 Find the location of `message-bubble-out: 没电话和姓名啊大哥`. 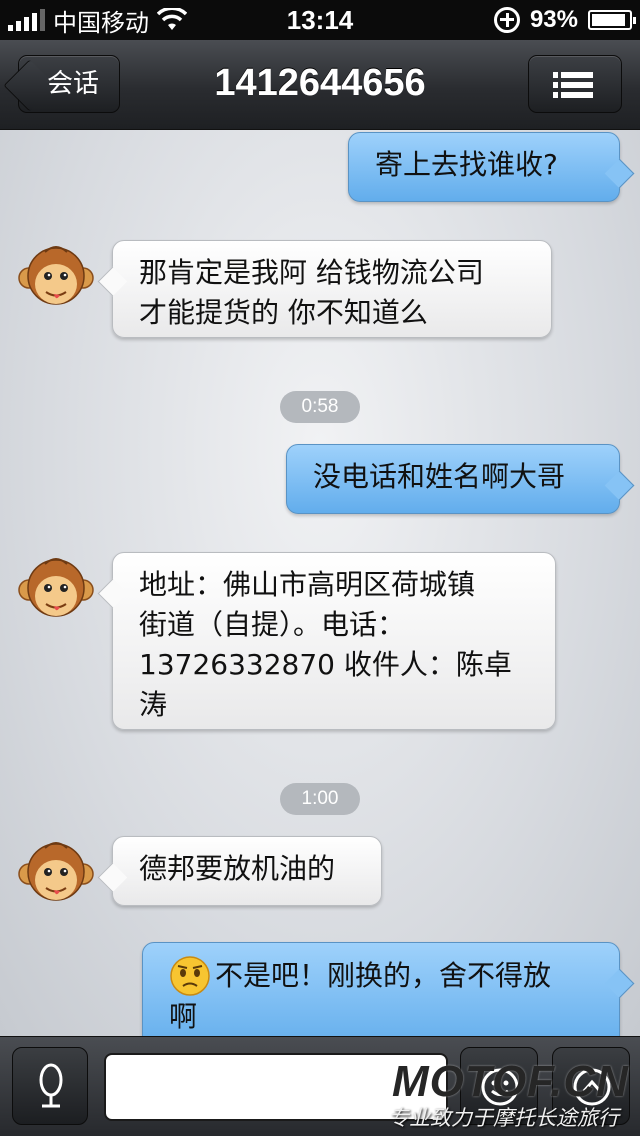

message-bubble-out: 没电话和姓名啊大哥 is located at coordinates (453, 479).